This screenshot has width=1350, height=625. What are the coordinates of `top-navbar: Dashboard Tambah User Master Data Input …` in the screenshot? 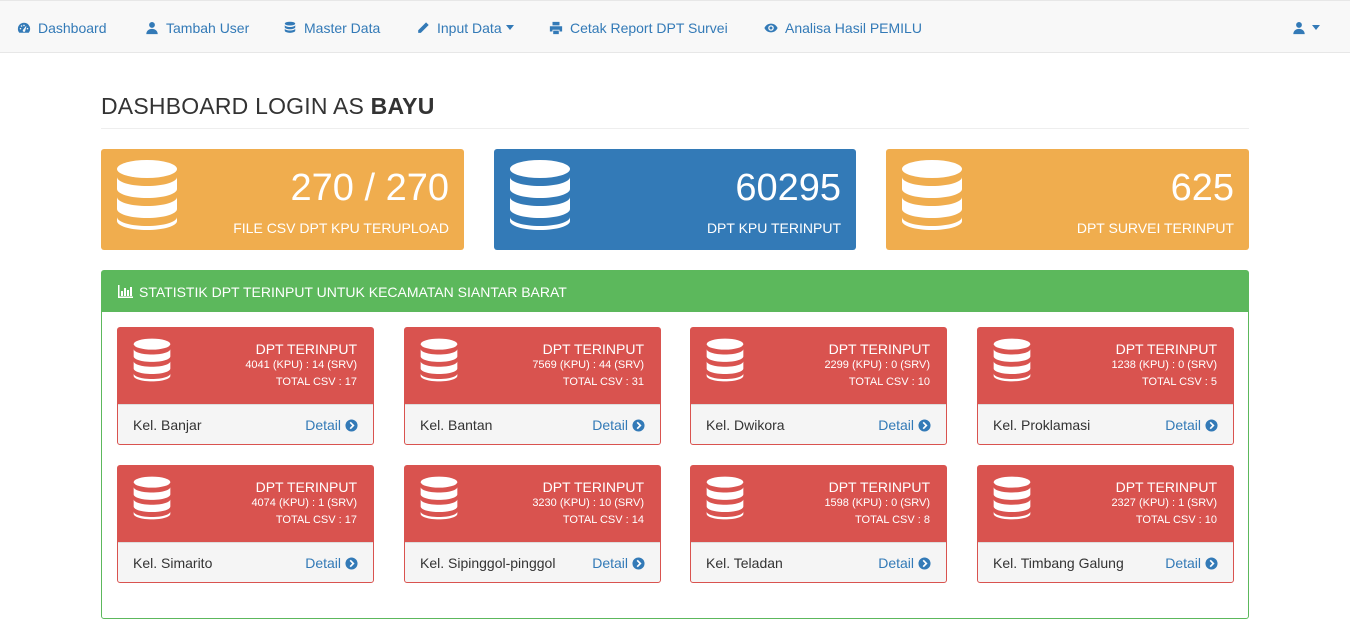 It's located at (675, 26).